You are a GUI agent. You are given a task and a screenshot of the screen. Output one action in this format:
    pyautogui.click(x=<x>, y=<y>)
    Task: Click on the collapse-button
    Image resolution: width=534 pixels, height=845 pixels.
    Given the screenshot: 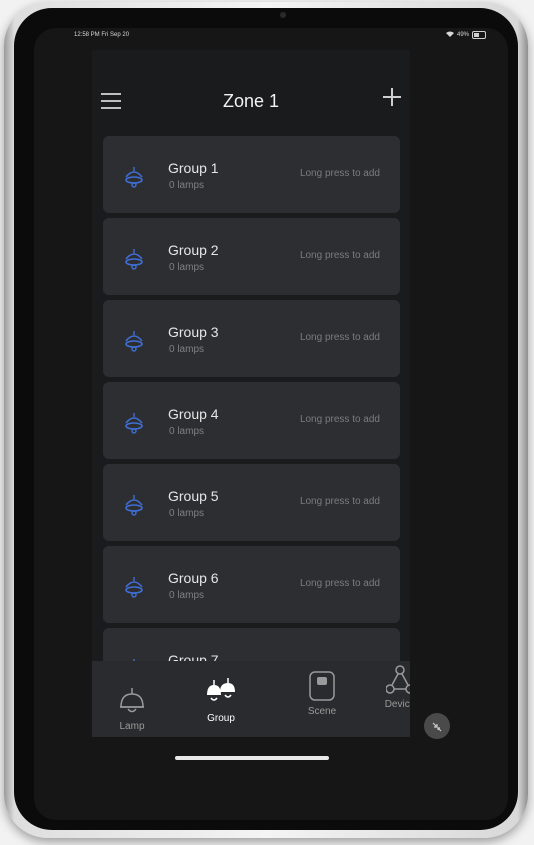 What is the action you would take?
    pyautogui.click(x=437, y=726)
    